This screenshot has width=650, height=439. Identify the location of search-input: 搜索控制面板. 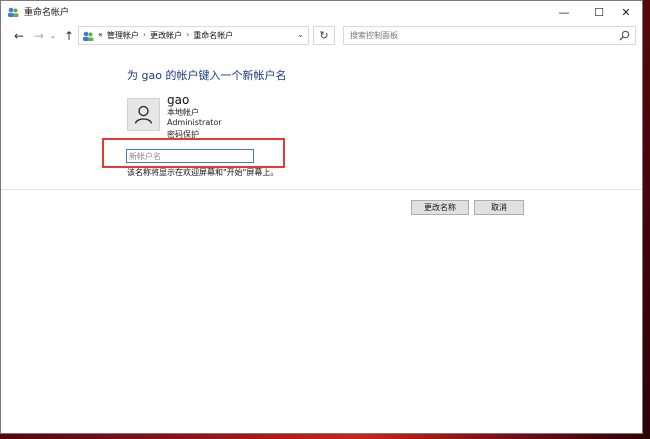
(489, 35).